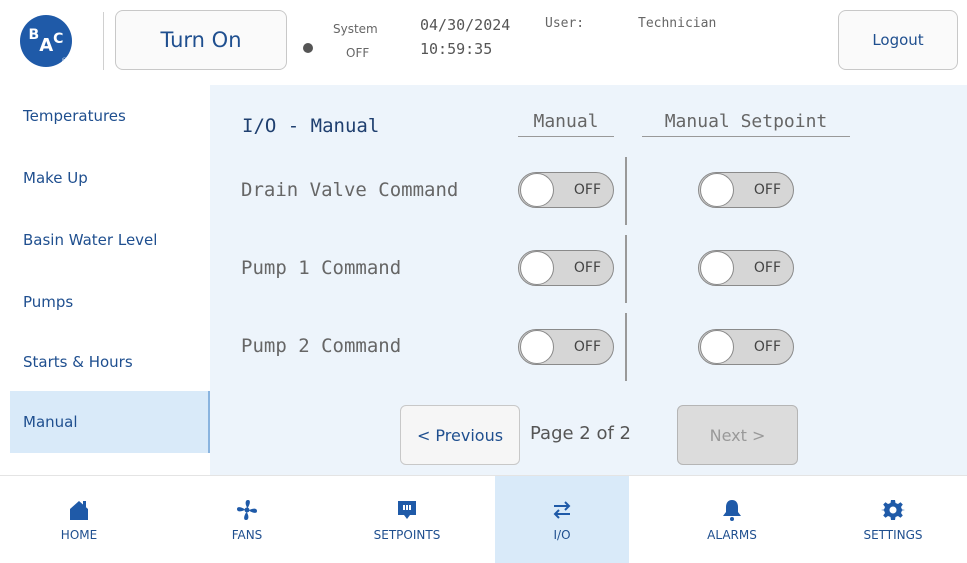  I want to click on column-header-manual: Manual, so click(566, 124).